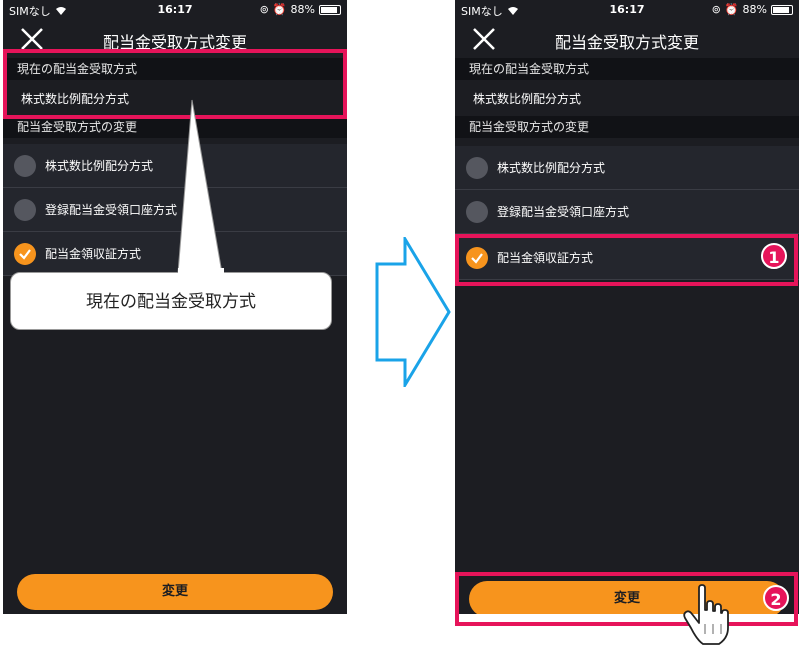 This screenshot has height=646, width=800. Describe the element at coordinates (776, 598) in the screenshot. I see `step-2-badge: 2` at that location.